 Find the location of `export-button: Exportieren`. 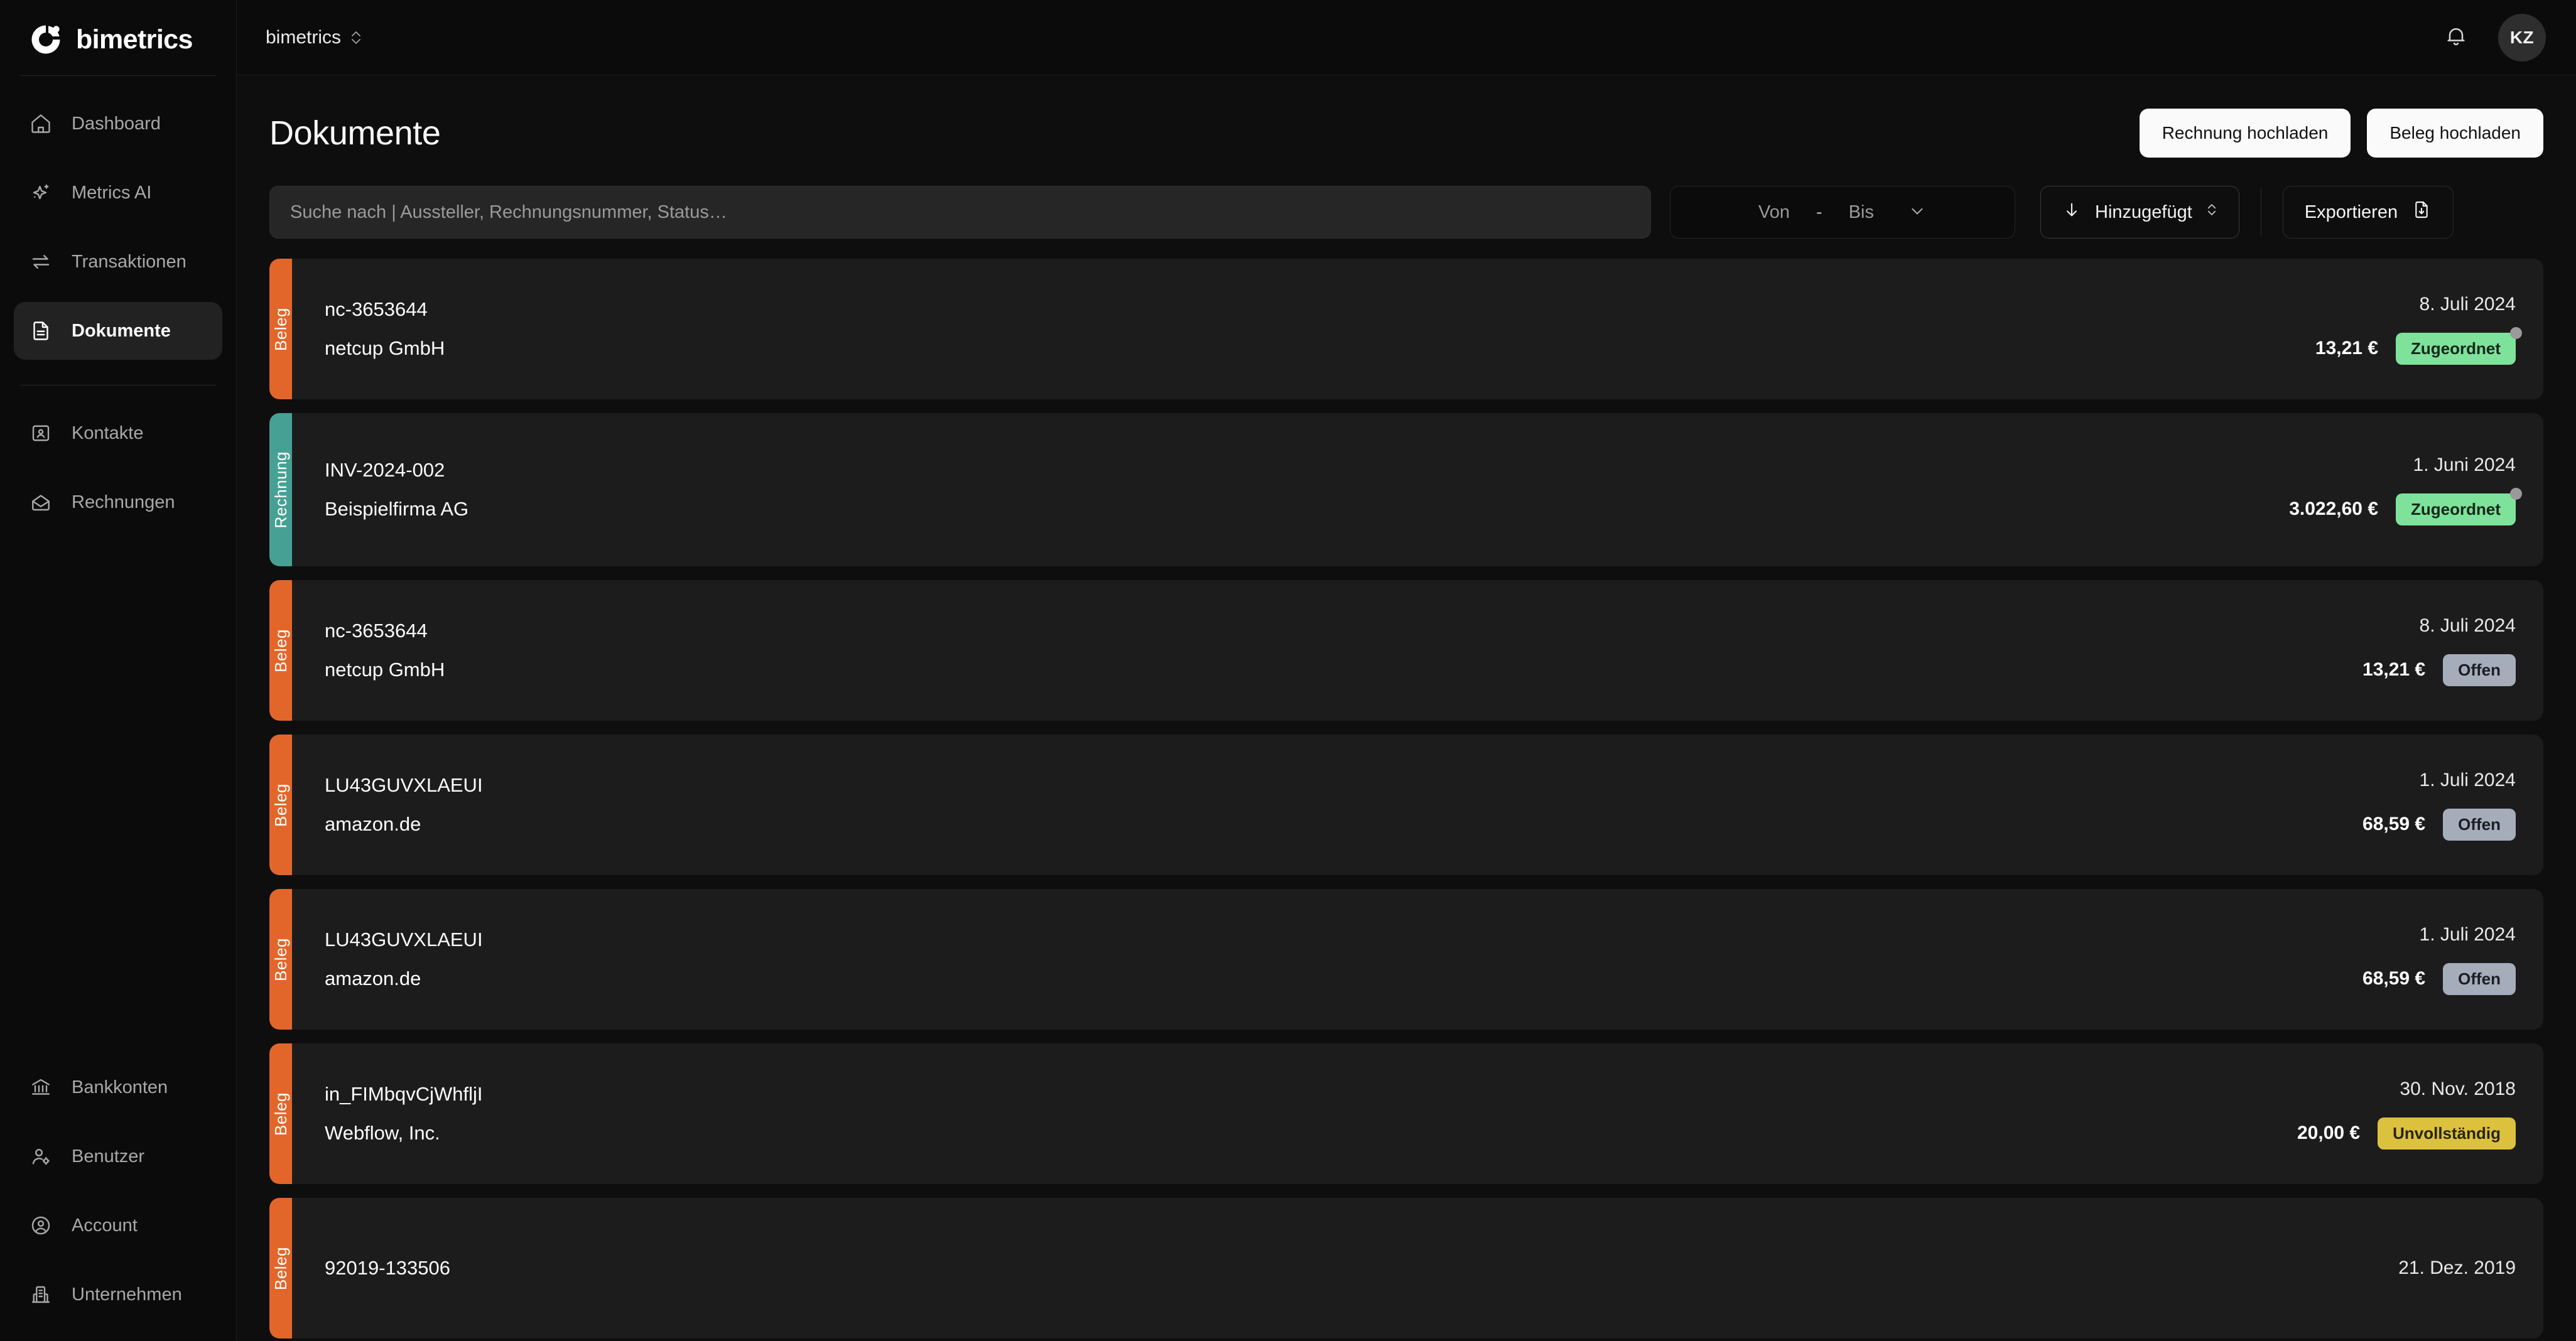

export-button: Exportieren is located at coordinates (2368, 212).